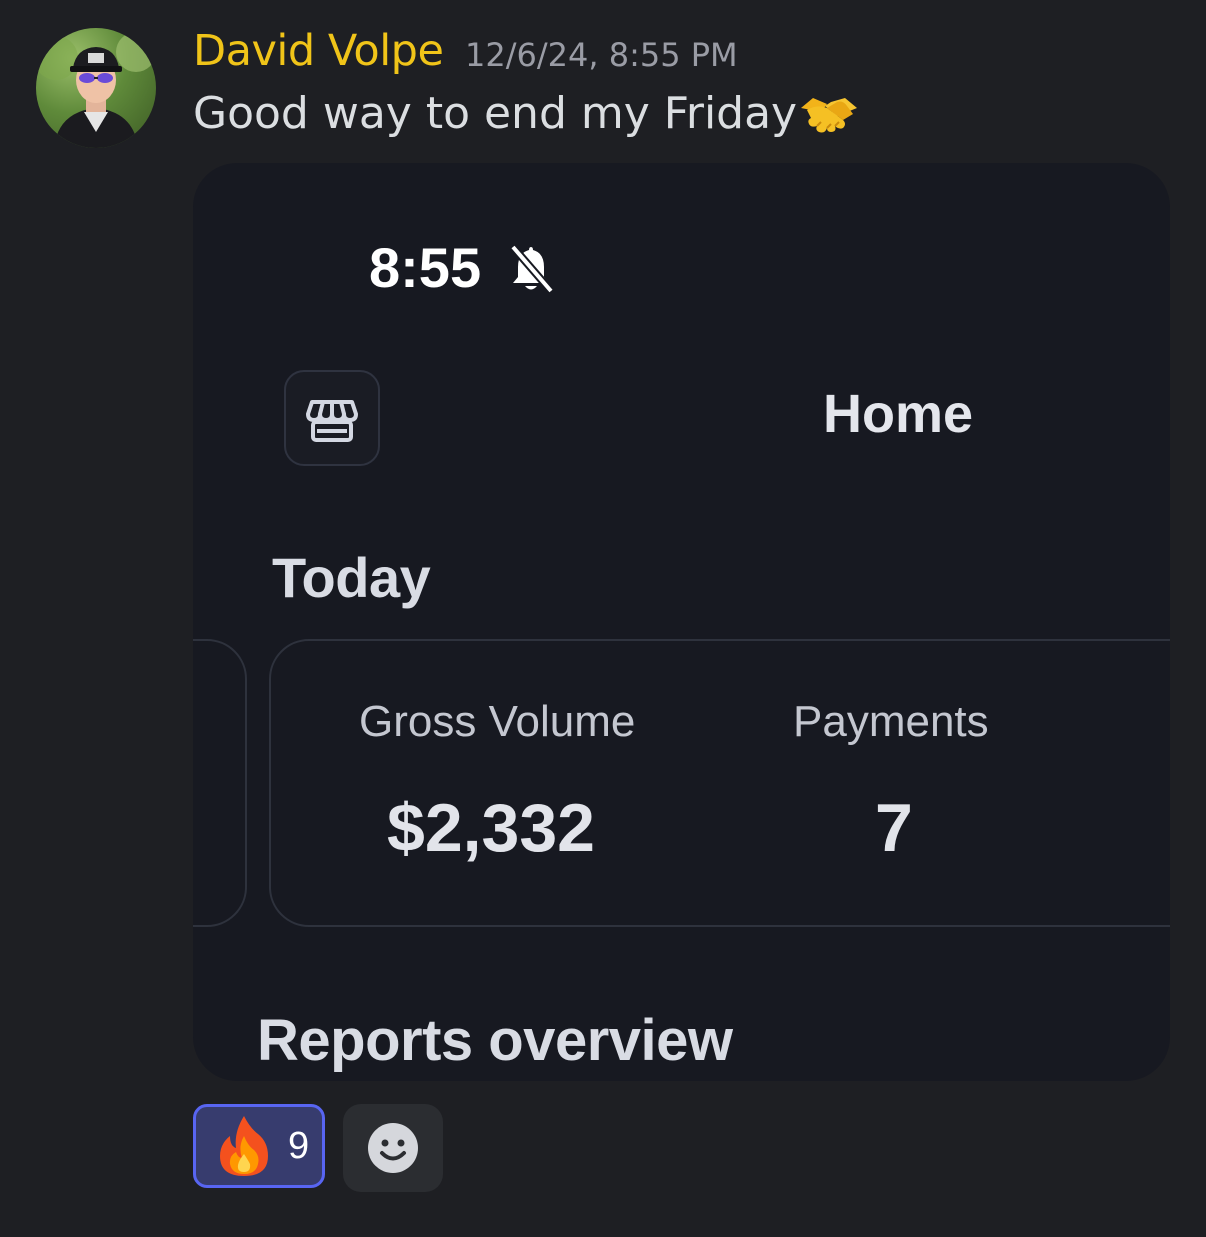 The height and width of the screenshot is (1237, 1206). Describe the element at coordinates (299, 1145) in the screenshot. I see `fire-reaction-count: 9` at that location.